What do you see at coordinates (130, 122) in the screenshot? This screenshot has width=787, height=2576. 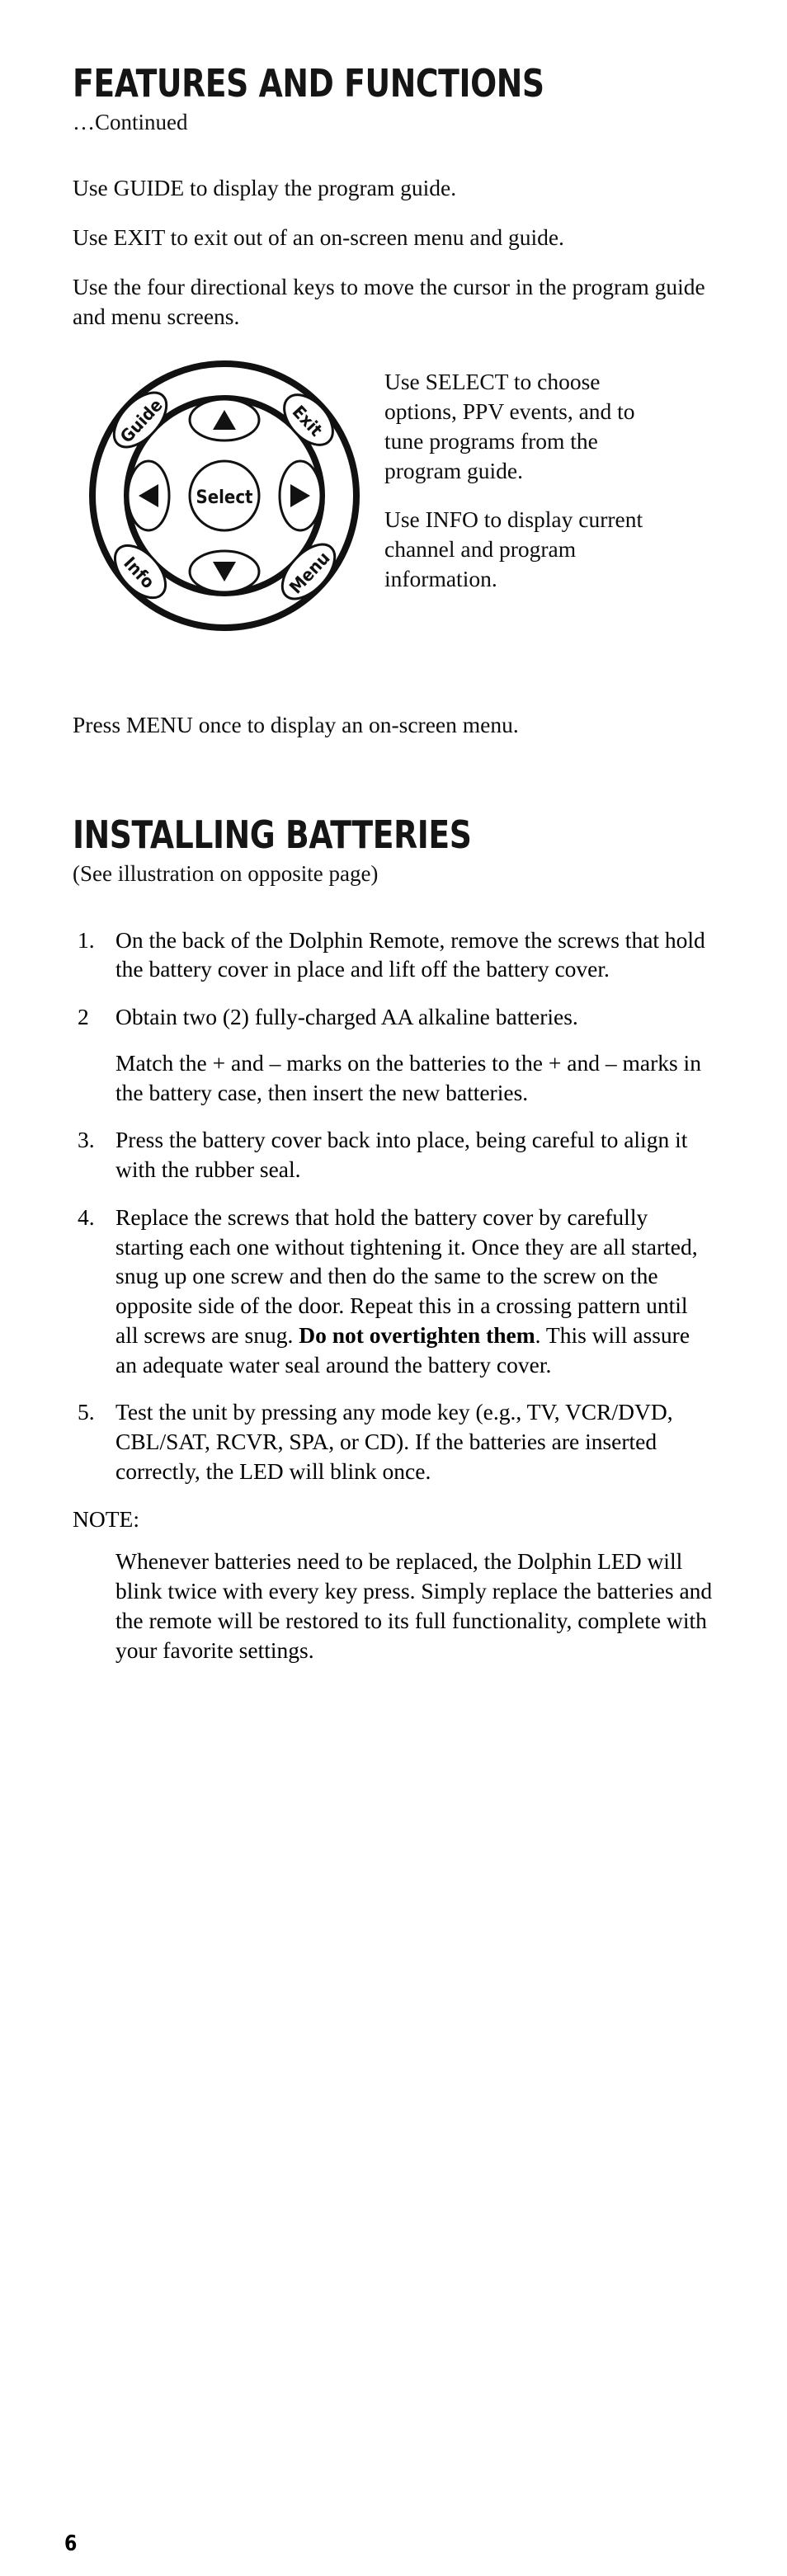 I see `features-subtitle: …Continued` at bounding box center [130, 122].